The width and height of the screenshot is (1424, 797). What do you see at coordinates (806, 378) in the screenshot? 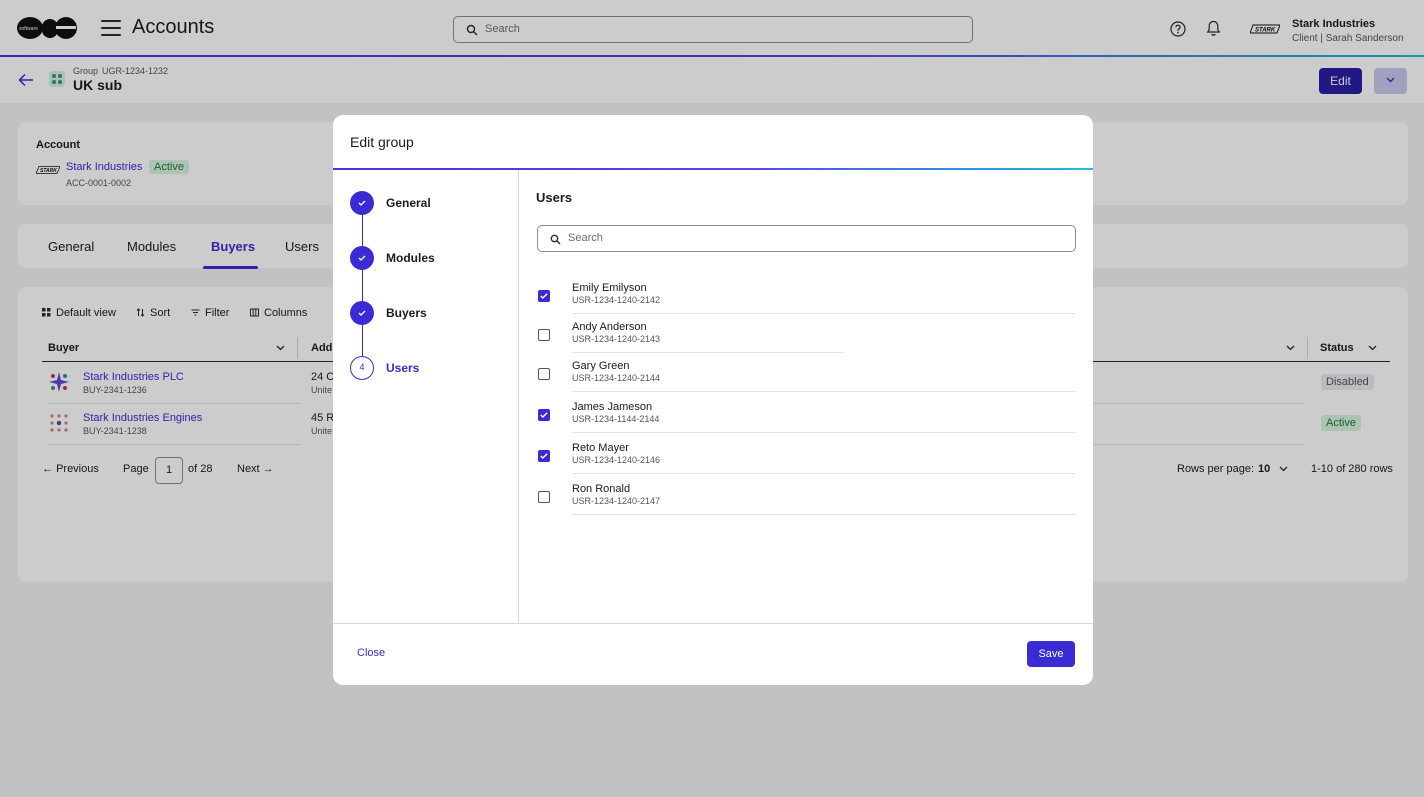
I see `user-list-item: Gary Green USR-1234-1240-2144` at bounding box center [806, 378].